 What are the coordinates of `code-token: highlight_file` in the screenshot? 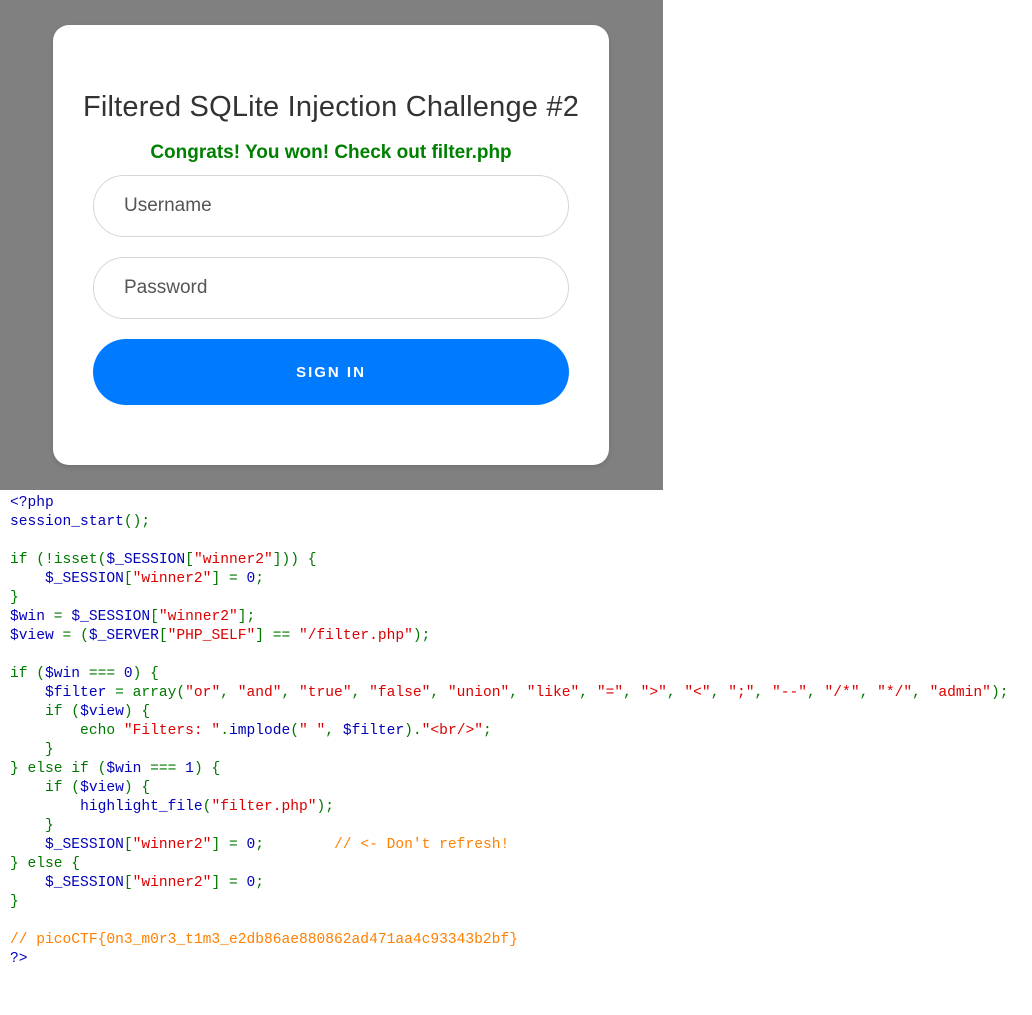 It's located at (141, 807).